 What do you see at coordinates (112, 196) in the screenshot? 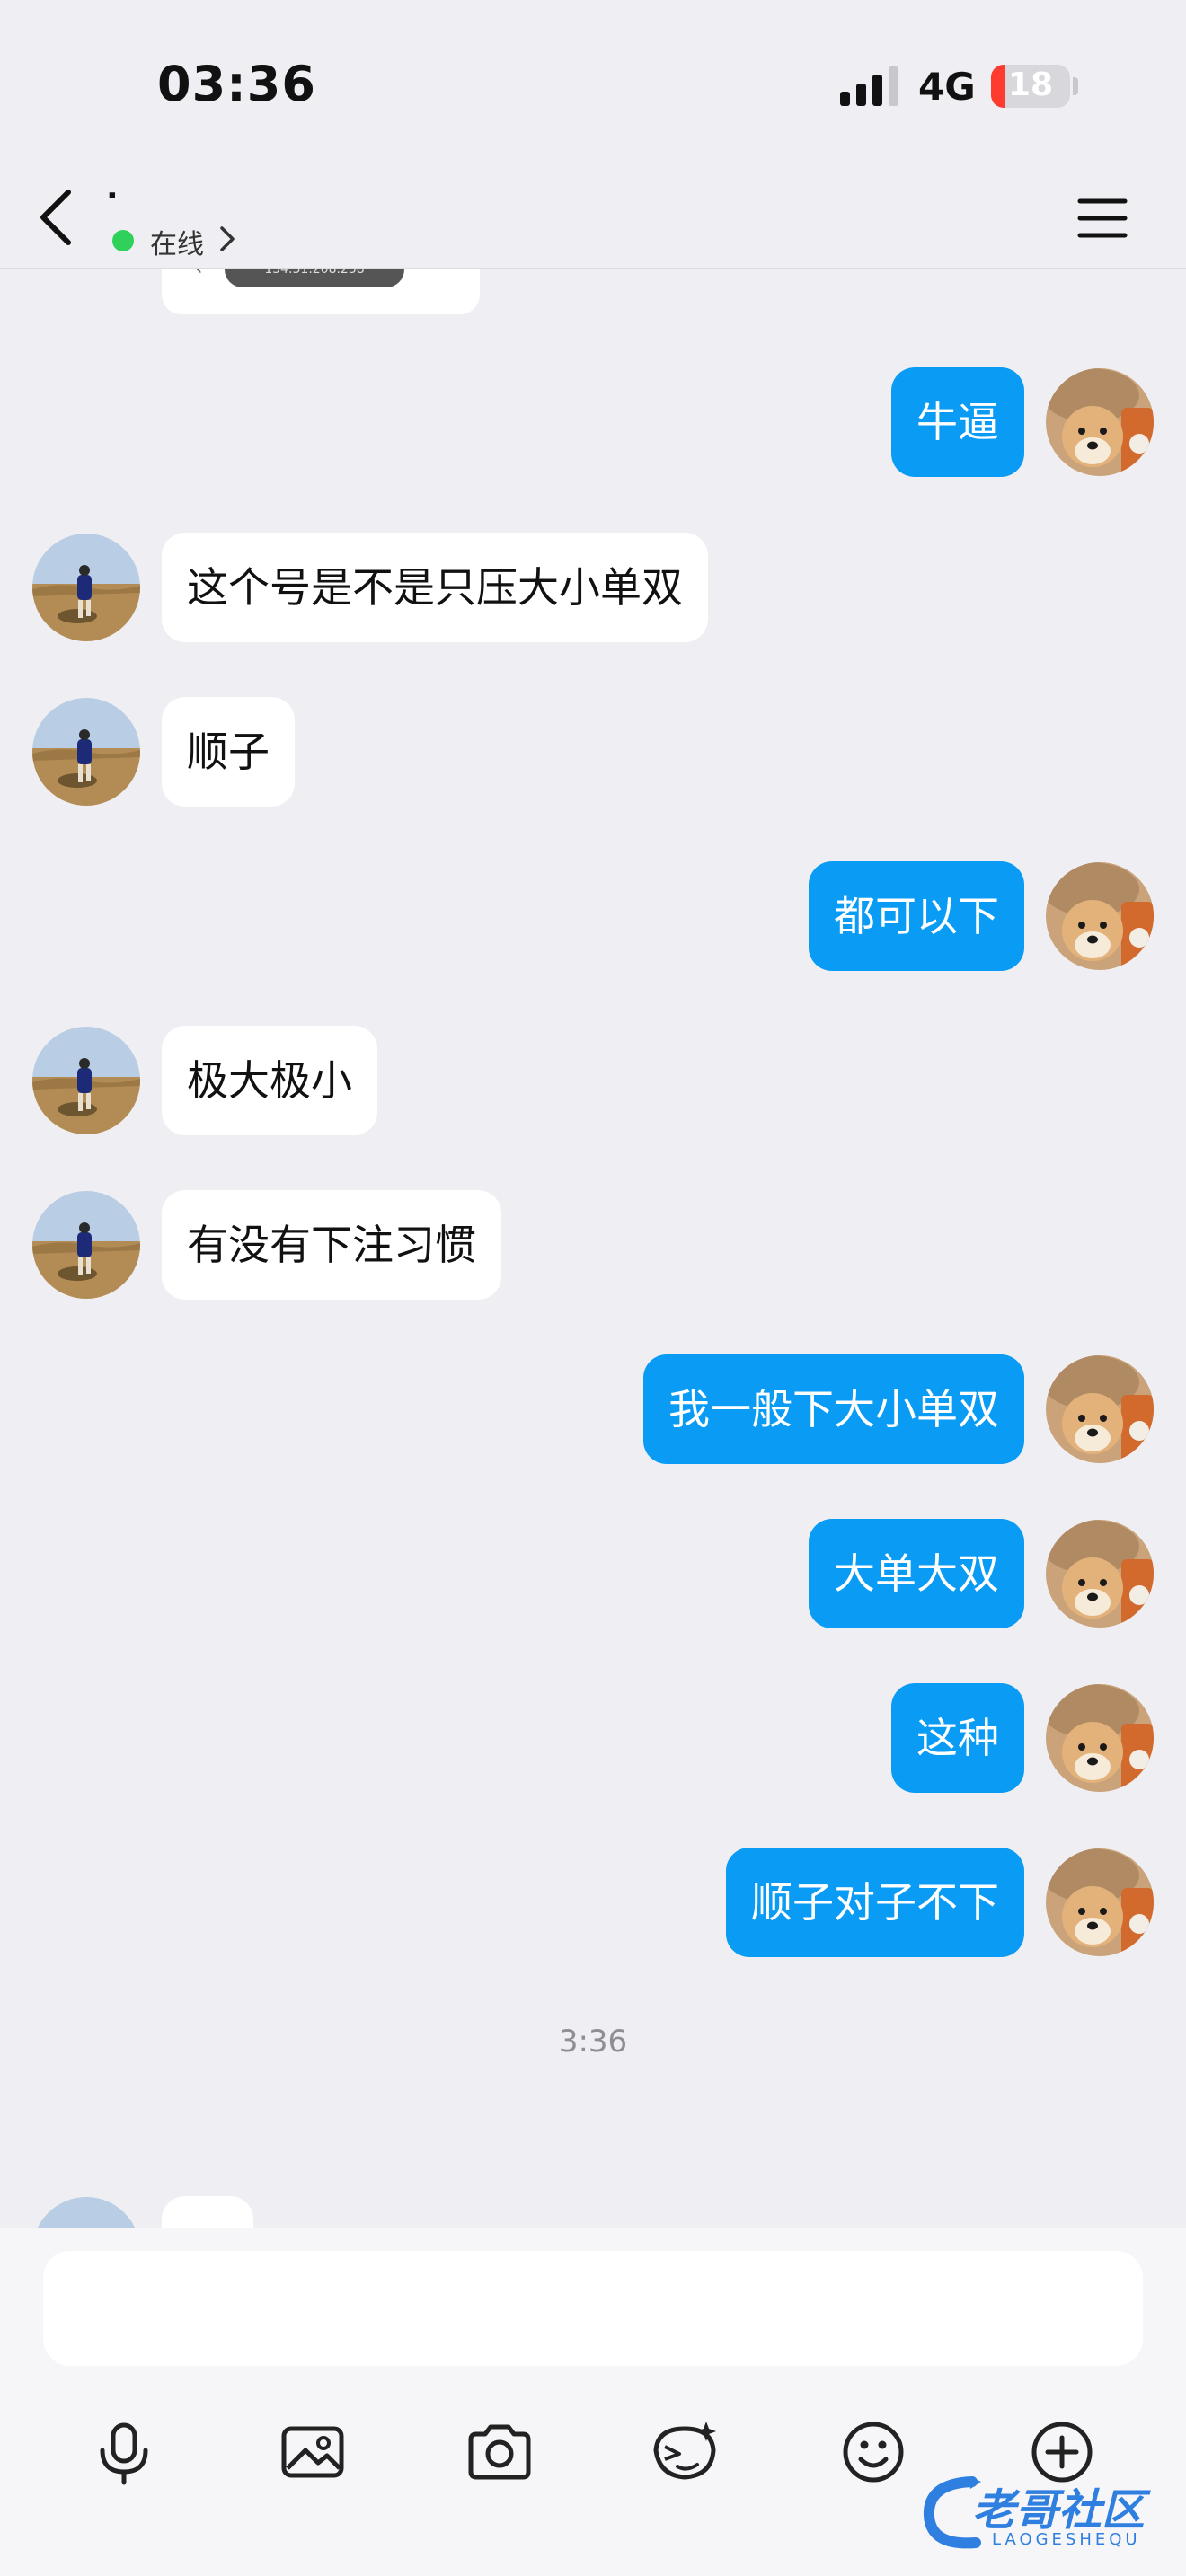
I see `contact-name: ·` at bounding box center [112, 196].